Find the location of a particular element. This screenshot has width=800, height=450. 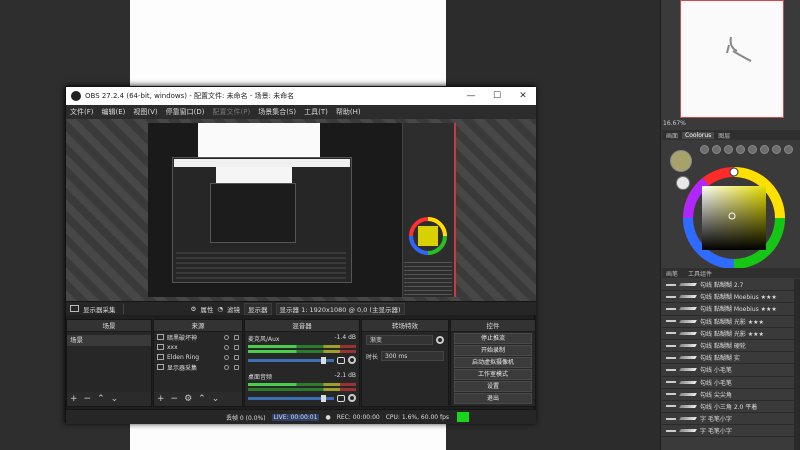

source-label: 显示器采集 is located at coordinates (182, 368).